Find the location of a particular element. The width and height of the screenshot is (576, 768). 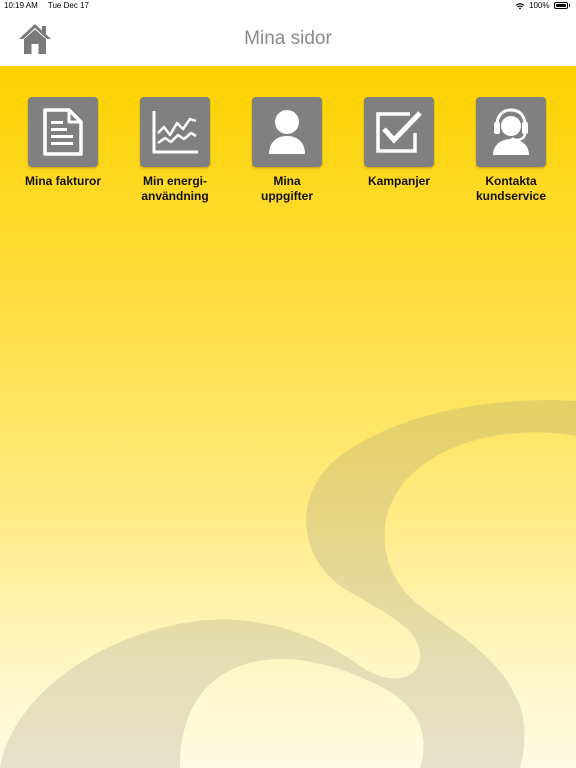

header: Mina sidor is located at coordinates (288, 39).